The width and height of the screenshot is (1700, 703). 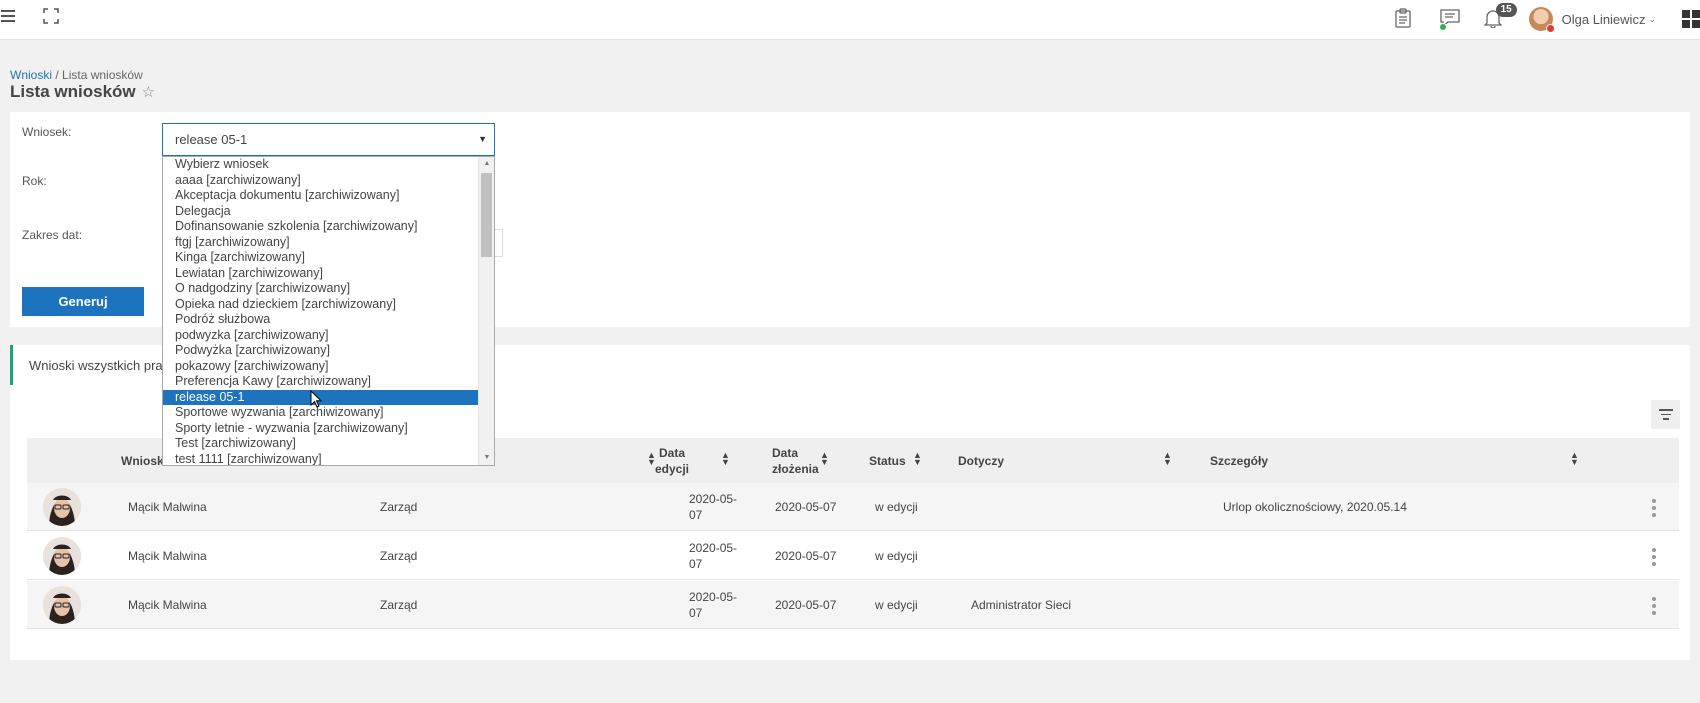 What do you see at coordinates (1550, 28) in the screenshot?
I see `status-dot` at bounding box center [1550, 28].